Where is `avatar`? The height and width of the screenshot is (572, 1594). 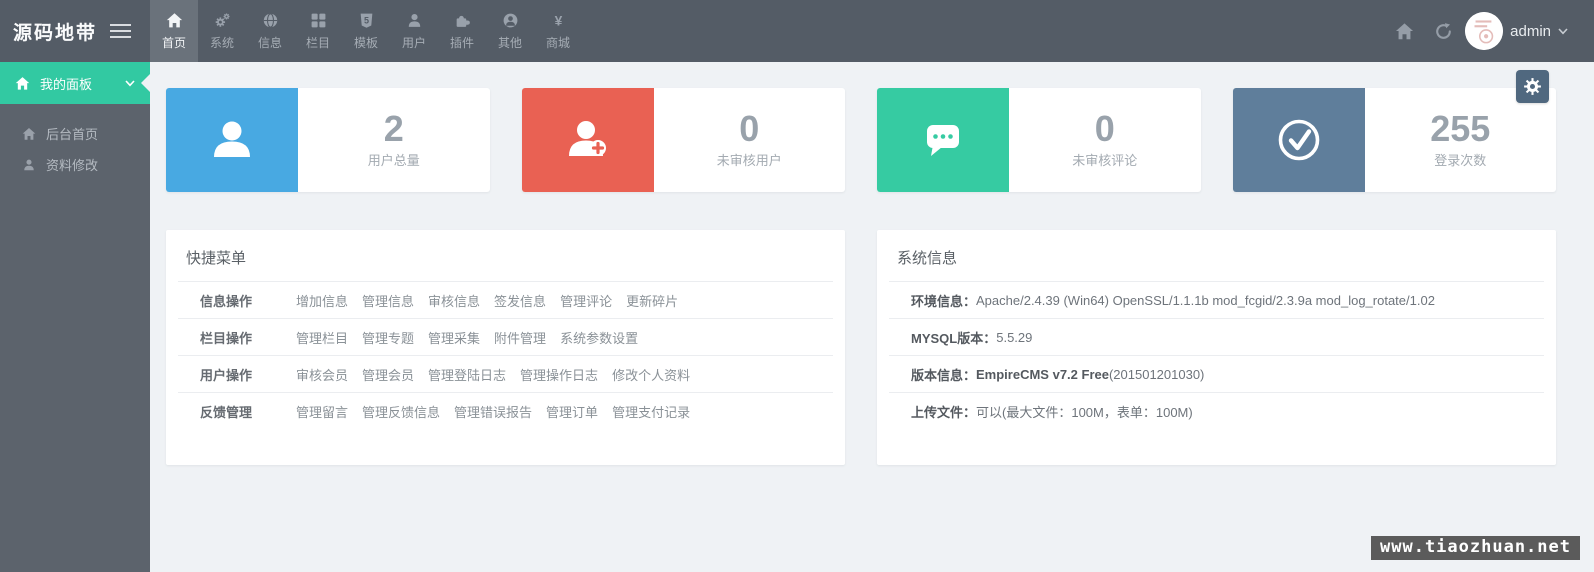
avatar is located at coordinates (1484, 31).